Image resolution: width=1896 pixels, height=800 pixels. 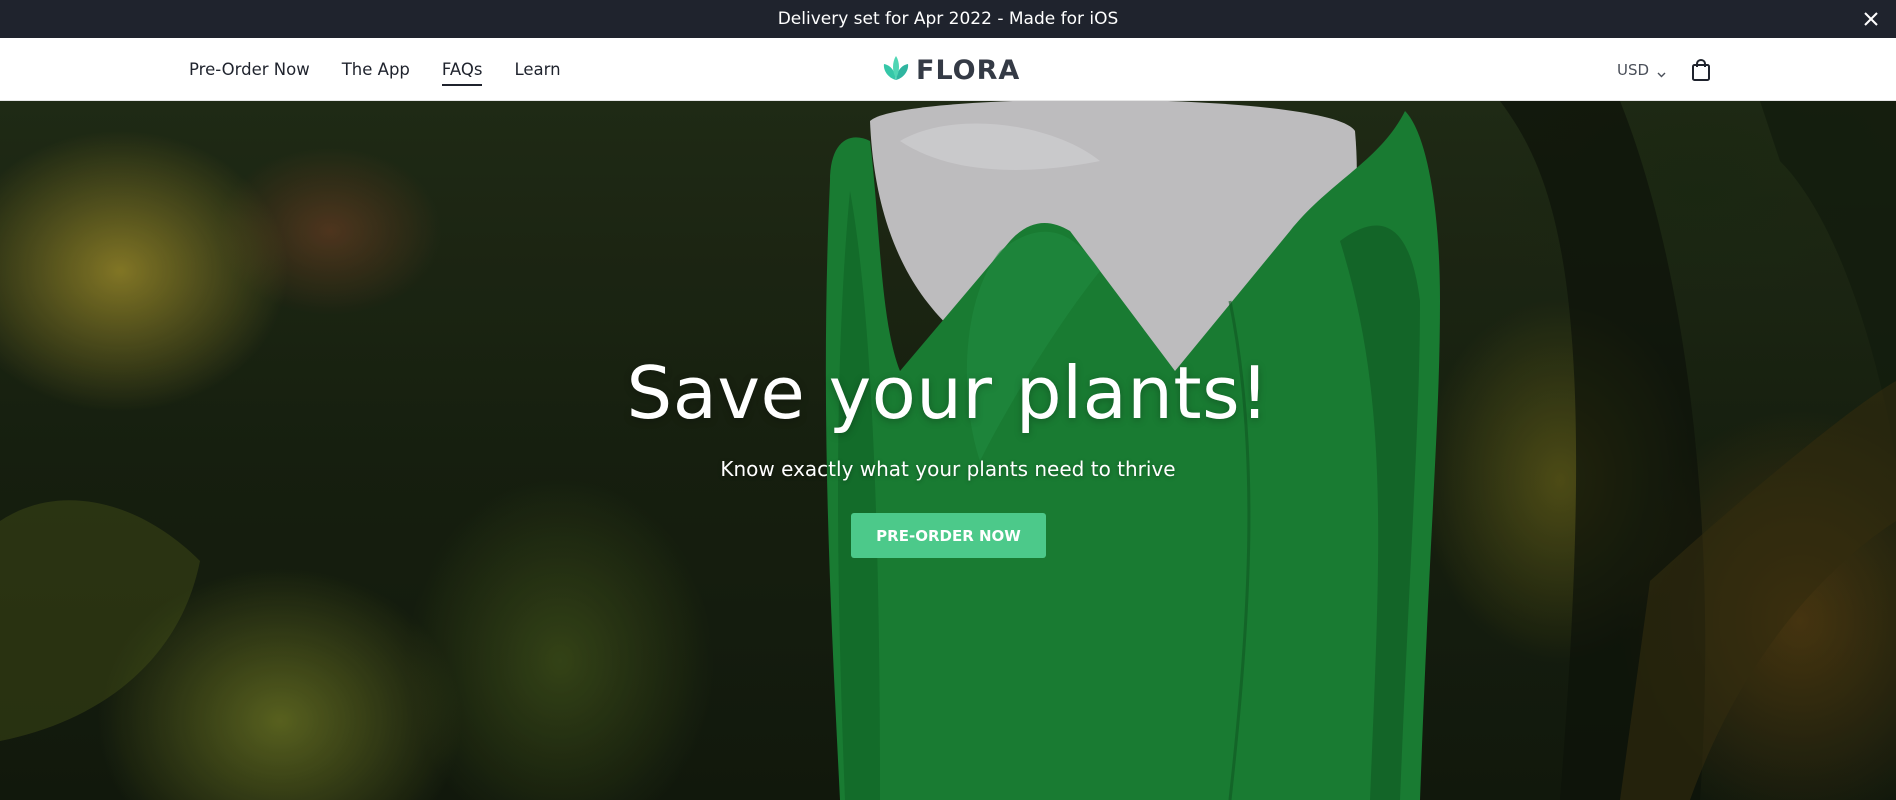 What do you see at coordinates (948, 393) in the screenshot?
I see `hero-title: Save your plants!` at bounding box center [948, 393].